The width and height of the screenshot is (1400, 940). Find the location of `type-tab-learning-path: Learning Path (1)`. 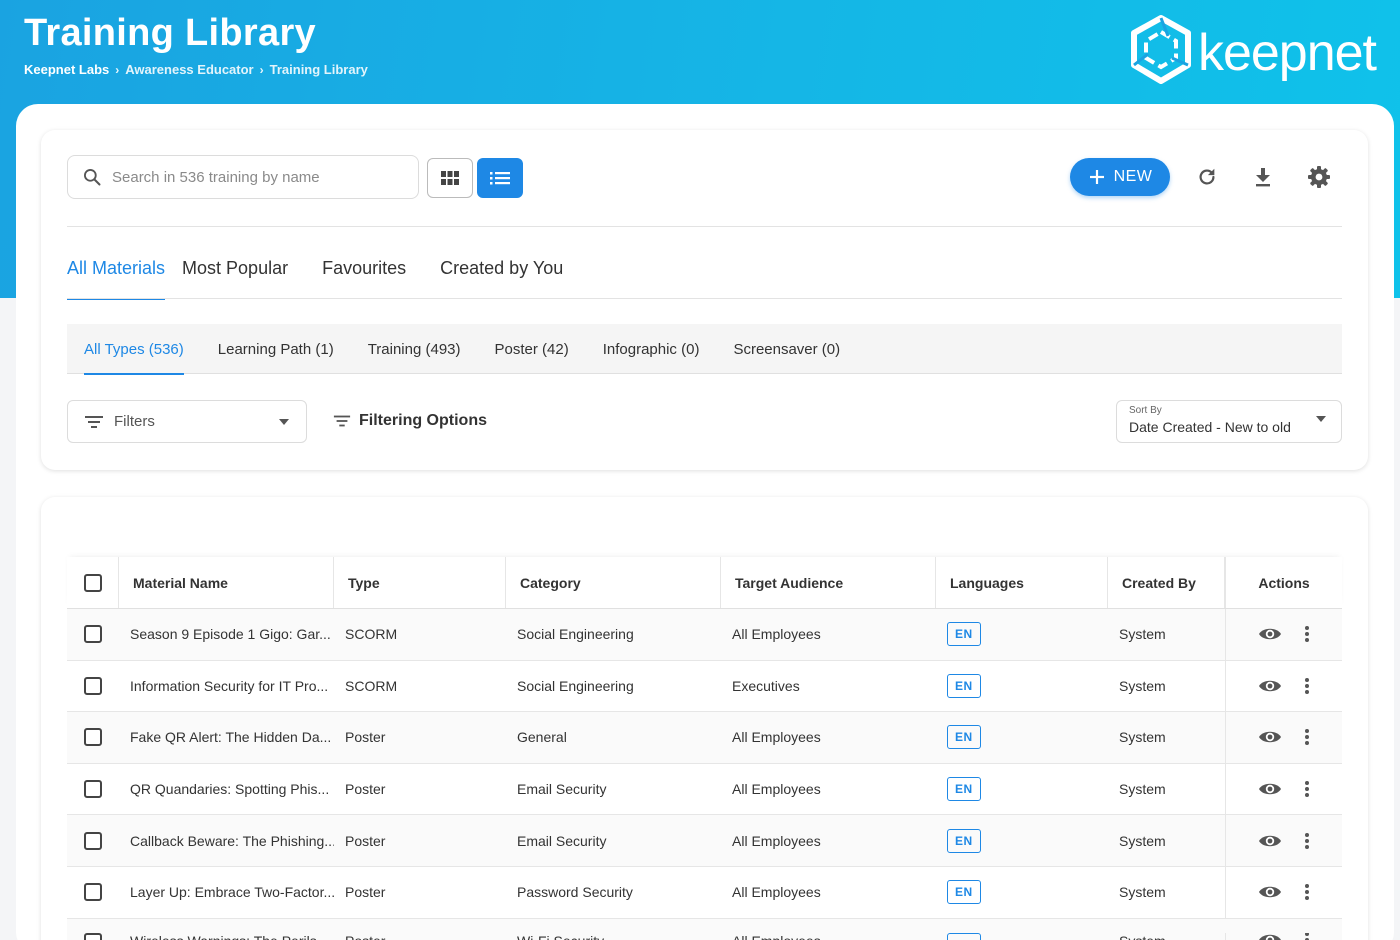

type-tab-learning-path: Learning Path (1) is located at coordinates (276, 349).